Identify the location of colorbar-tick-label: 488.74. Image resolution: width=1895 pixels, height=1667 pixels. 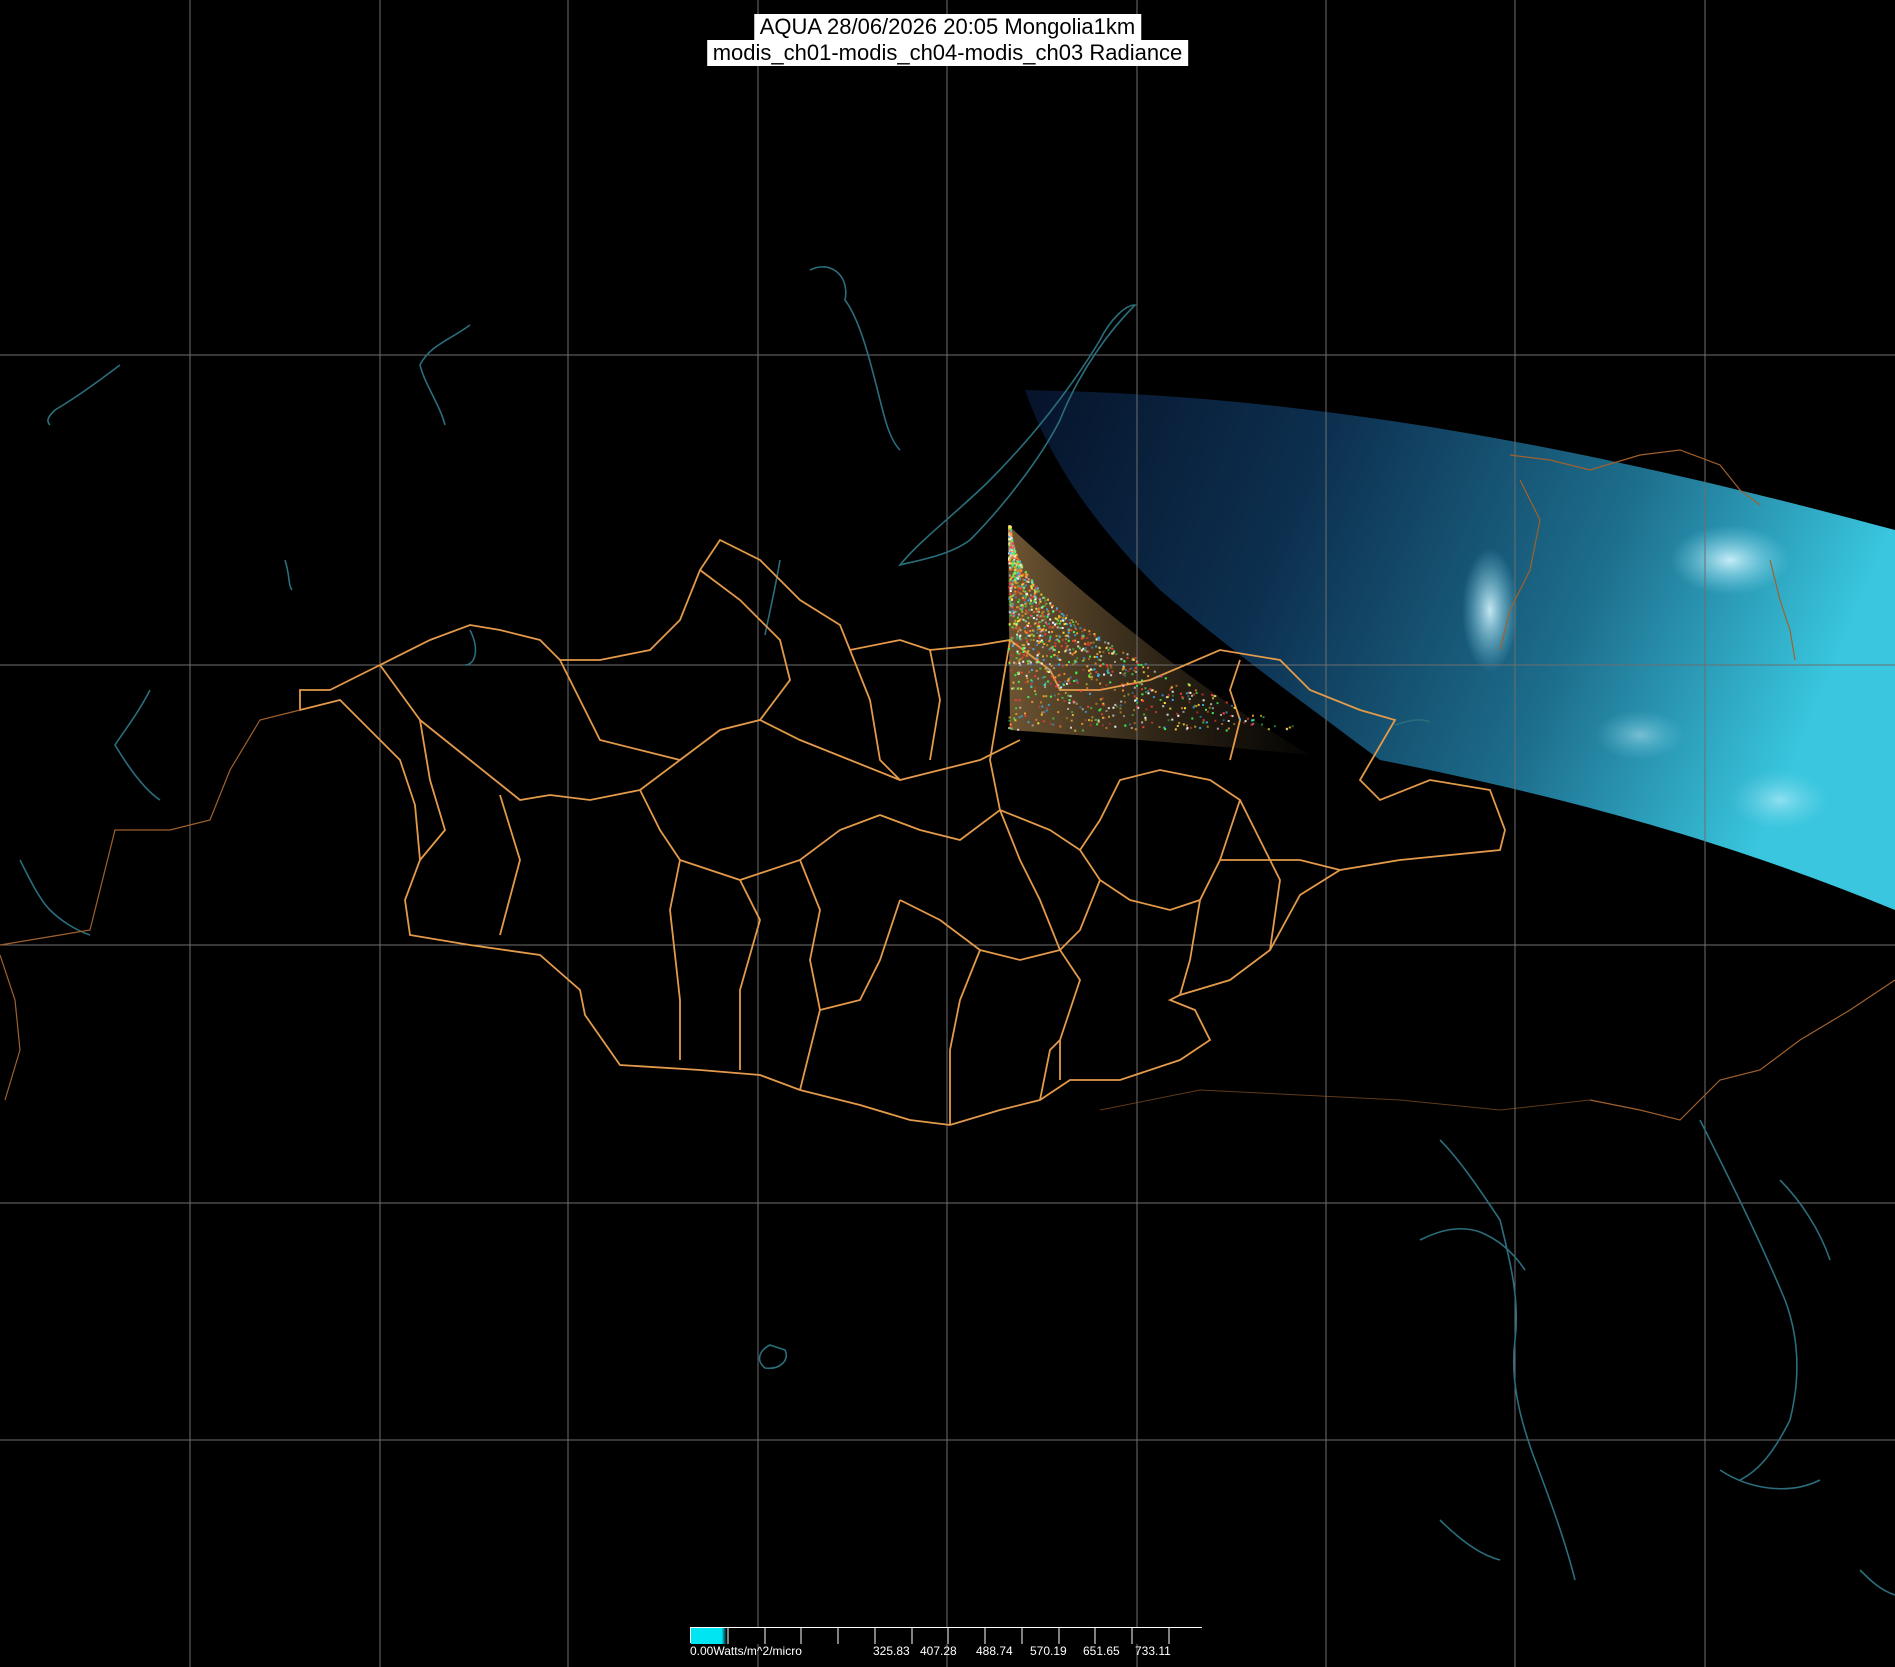
(994, 1651).